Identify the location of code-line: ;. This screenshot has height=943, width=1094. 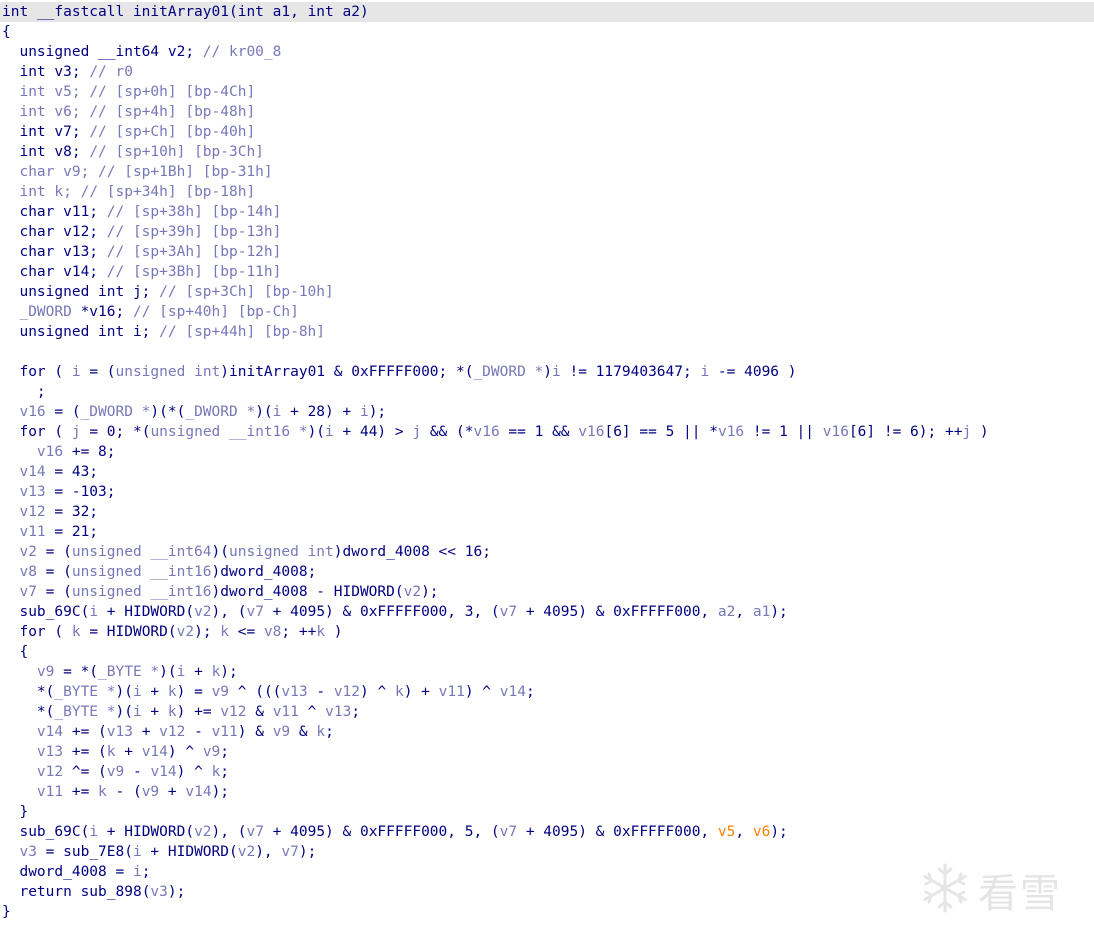
(24, 392).